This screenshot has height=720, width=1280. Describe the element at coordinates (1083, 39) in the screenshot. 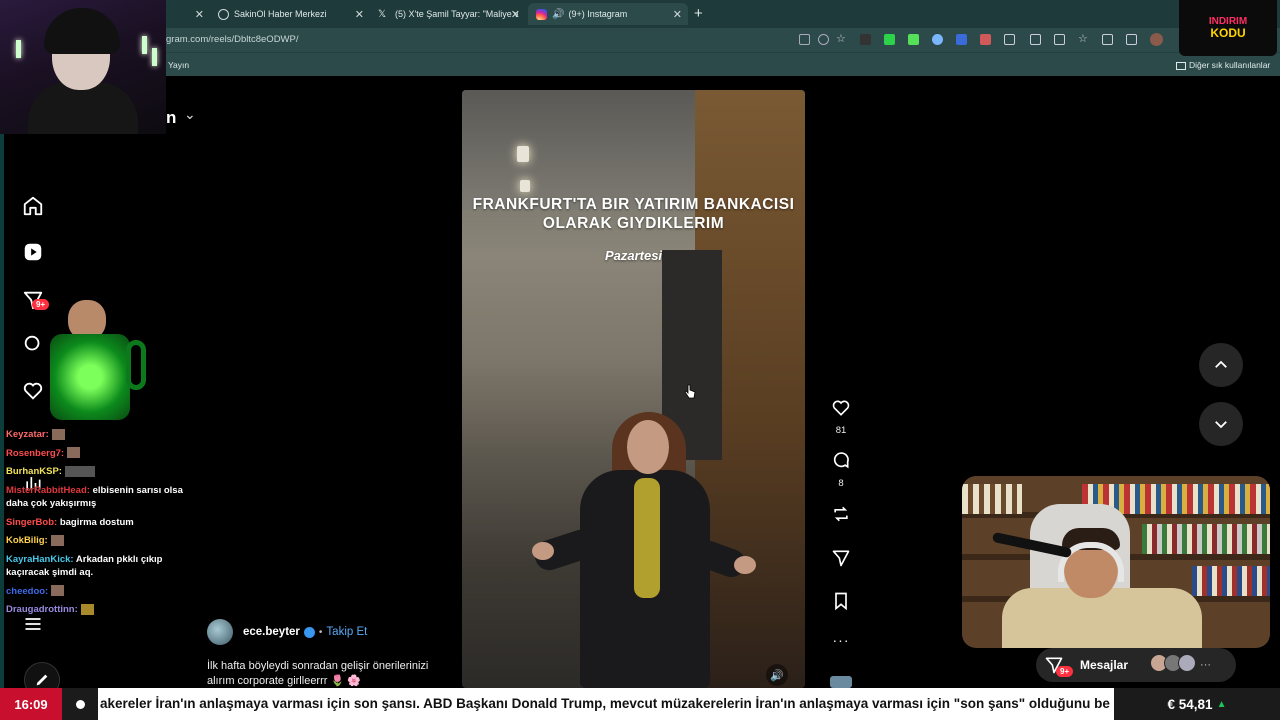

I see `favorites-icon: ☆` at that location.